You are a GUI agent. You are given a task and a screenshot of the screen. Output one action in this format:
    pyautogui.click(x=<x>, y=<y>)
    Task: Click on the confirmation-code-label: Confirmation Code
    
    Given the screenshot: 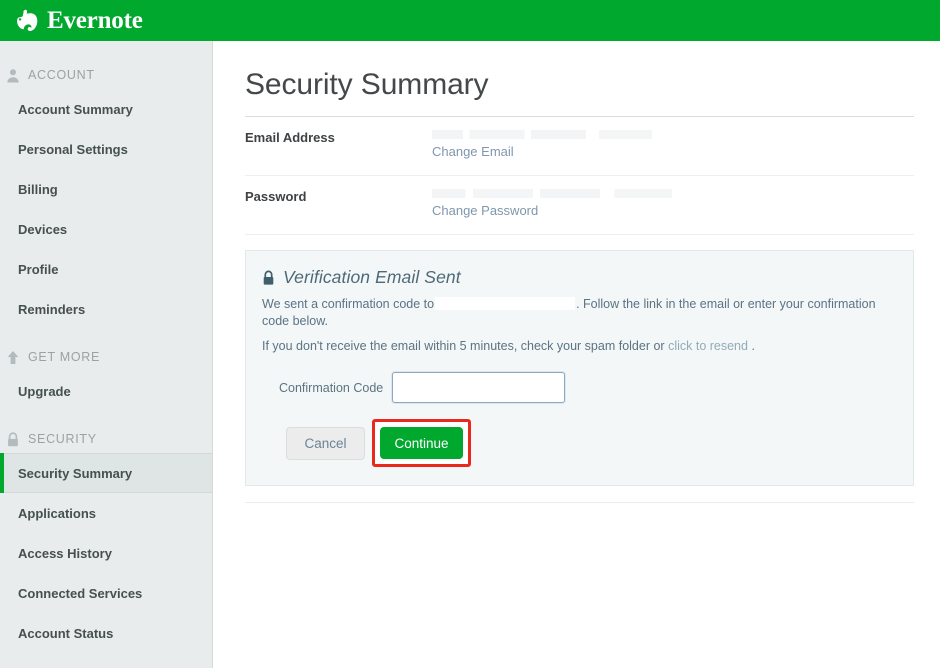 What is the action you would take?
    pyautogui.click(x=331, y=387)
    